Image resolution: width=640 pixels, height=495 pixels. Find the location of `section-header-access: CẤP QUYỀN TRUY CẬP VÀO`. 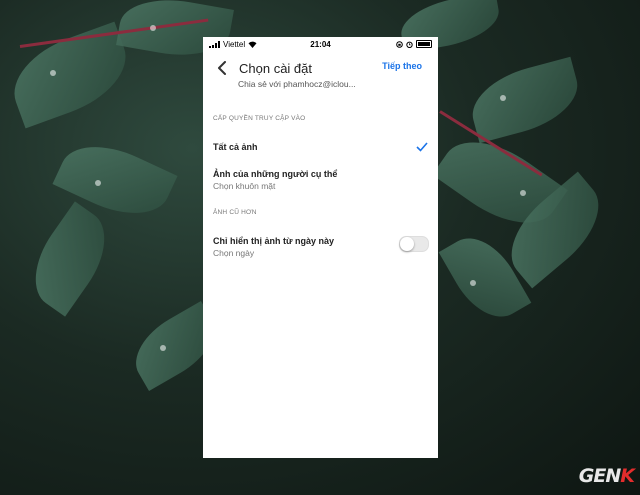

section-header-access: CẤP QUYỀN TRUY CẬP VÀO is located at coordinates (259, 118).